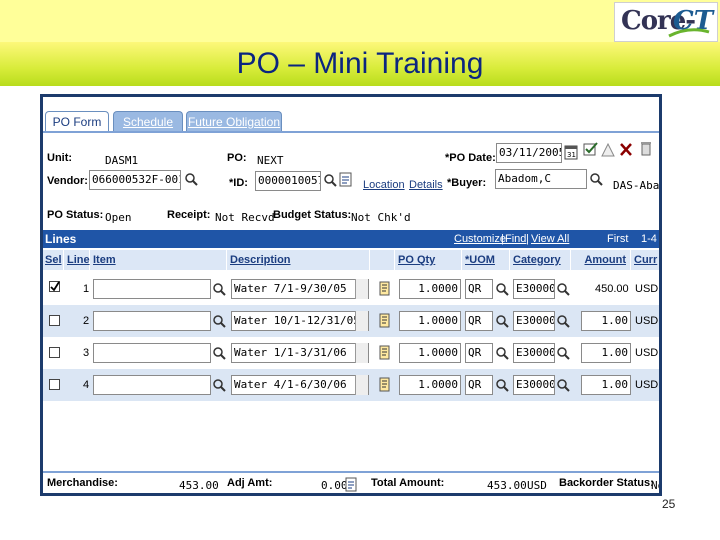 This screenshot has width=720, height=540. What do you see at coordinates (86, 353) in the screenshot?
I see `row-line-number: 3` at bounding box center [86, 353].